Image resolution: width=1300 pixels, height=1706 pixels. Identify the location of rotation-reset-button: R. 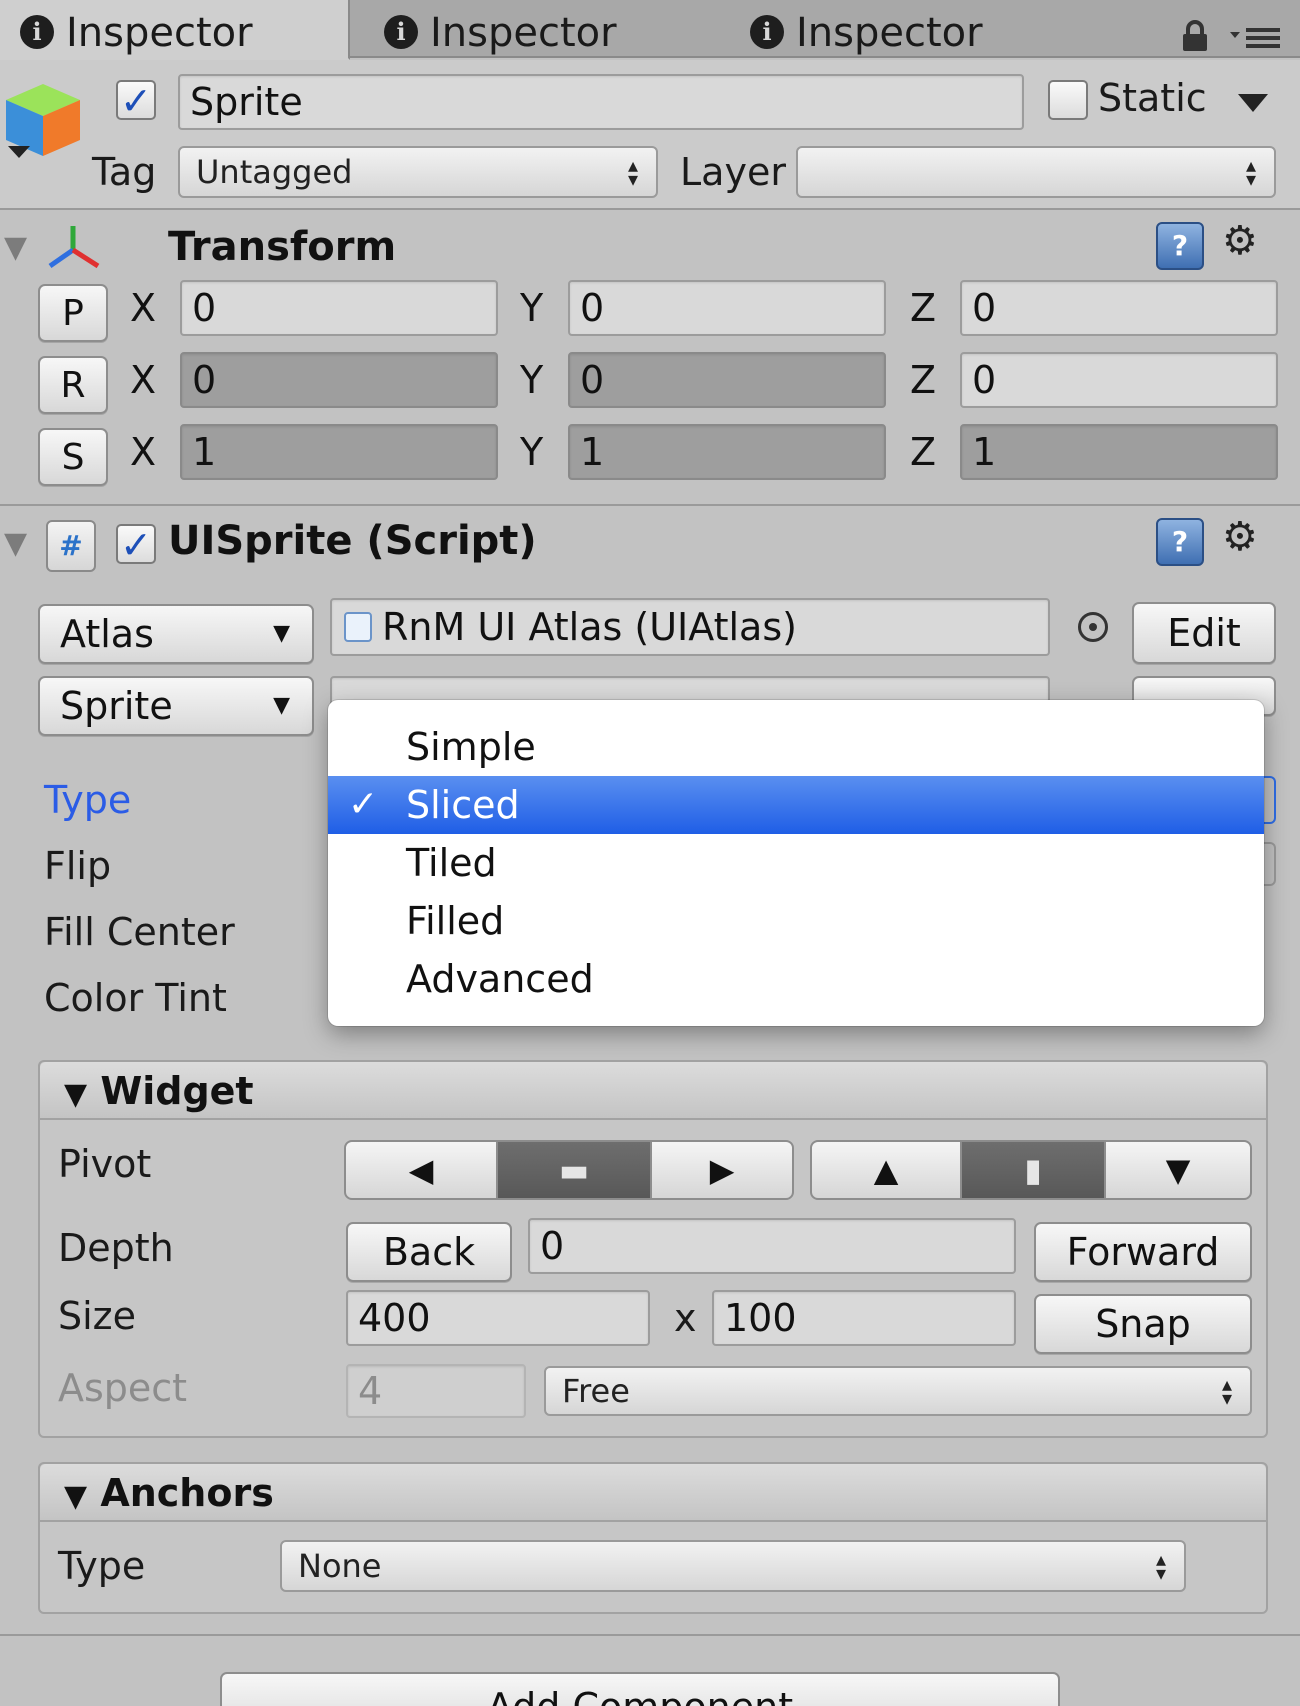
(73, 385).